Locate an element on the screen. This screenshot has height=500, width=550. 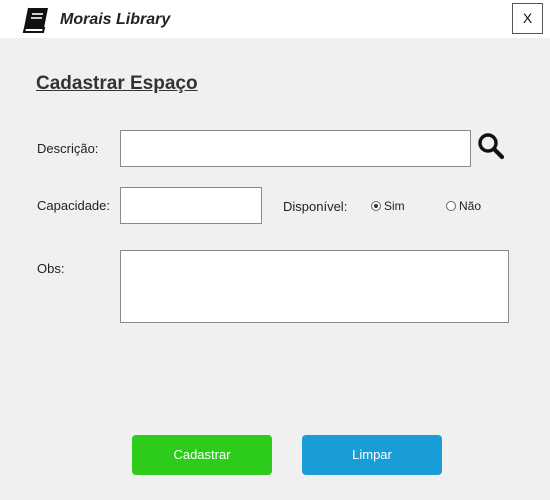
form-title: Cadastrar Espaço is located at coordinates (117, 83).